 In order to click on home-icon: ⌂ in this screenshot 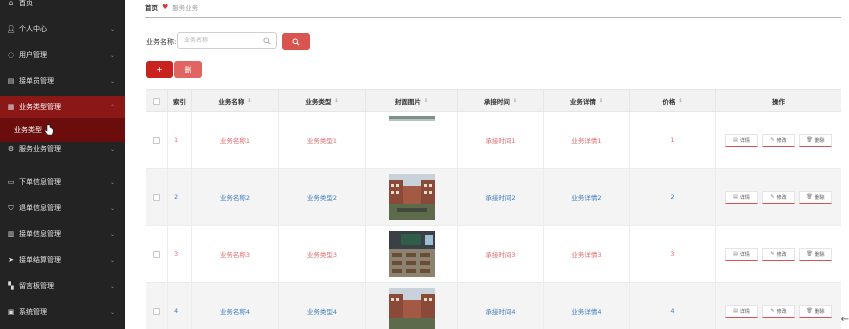, I will do `click(11, 3)`.